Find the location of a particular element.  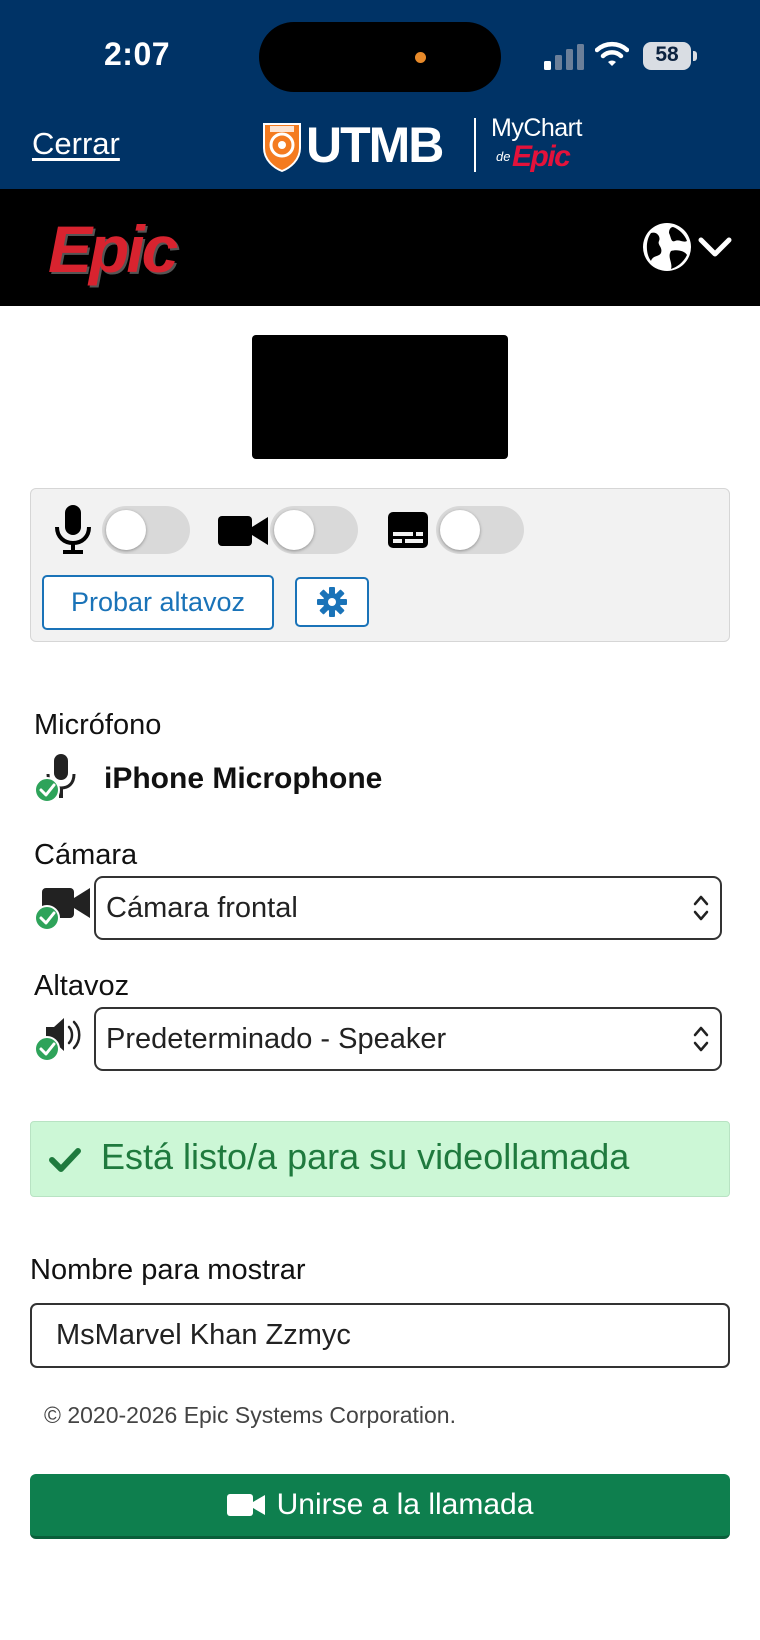

mychart-logo-text: MyChart is located at coordinates (536, 128).